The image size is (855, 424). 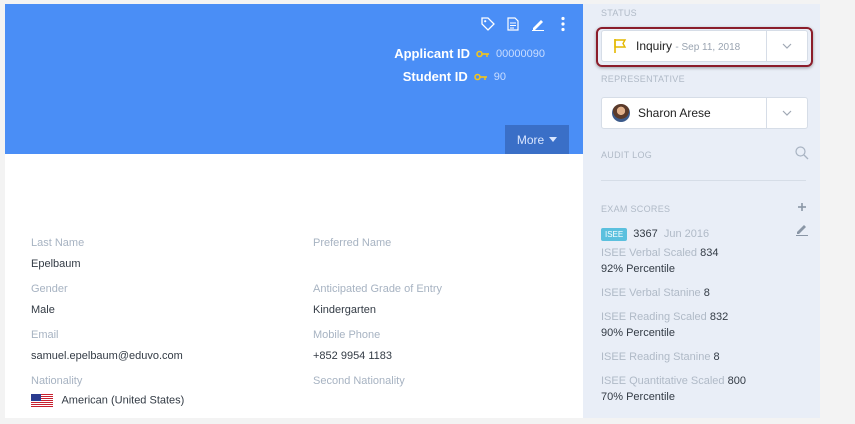 I want to click on nationality-label: Nationality, so click(x=57, y=381).